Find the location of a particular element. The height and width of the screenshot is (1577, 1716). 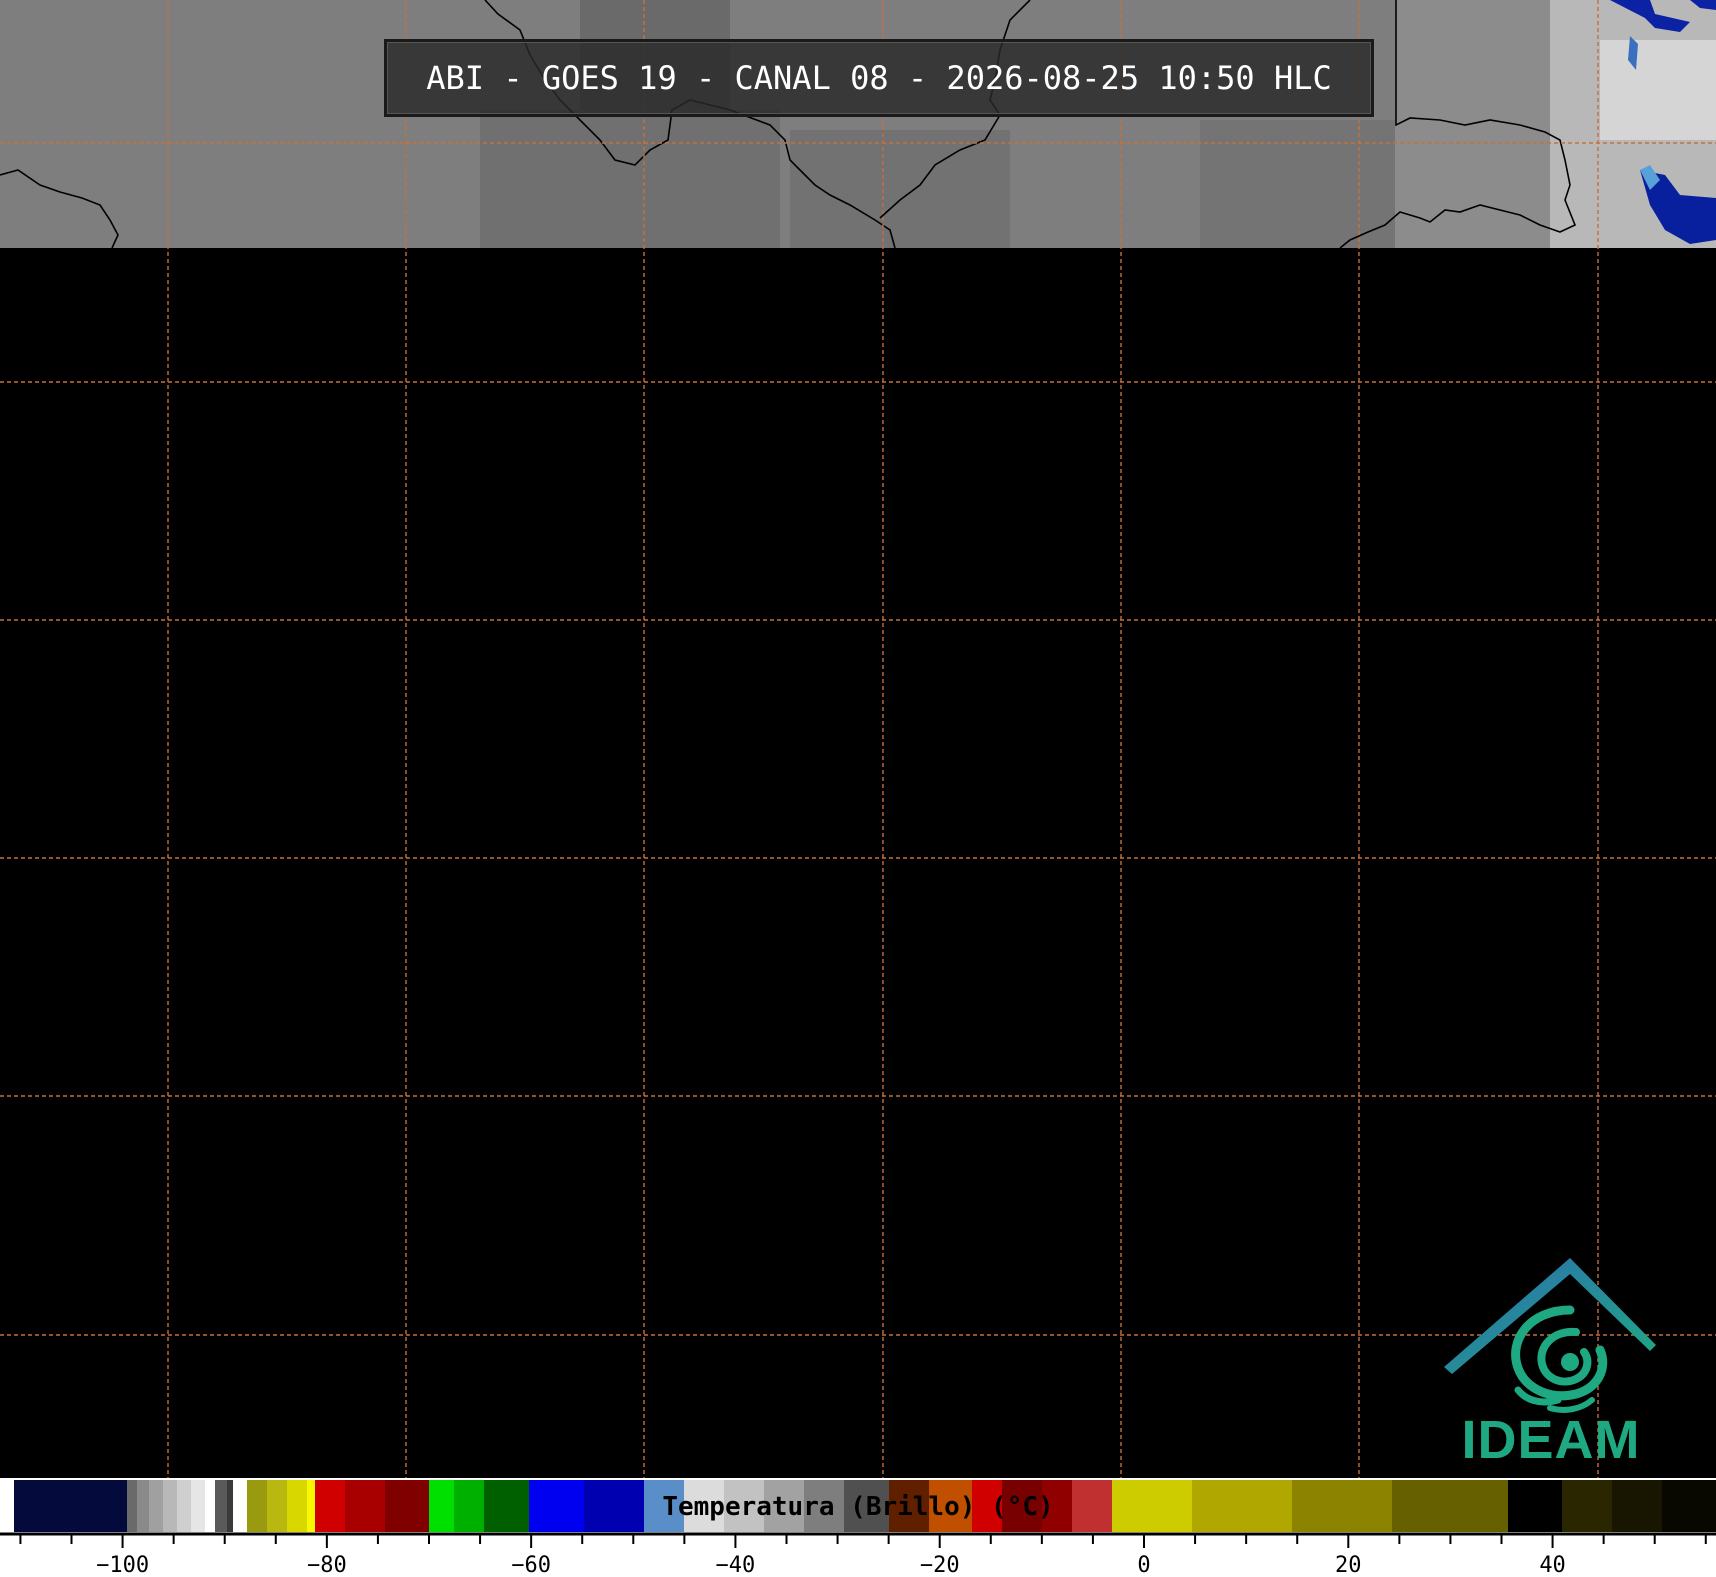

temperature-colorbar: −100 −80 −60 −40 −20 0 20 40 is located at coordinates (858, 1527).